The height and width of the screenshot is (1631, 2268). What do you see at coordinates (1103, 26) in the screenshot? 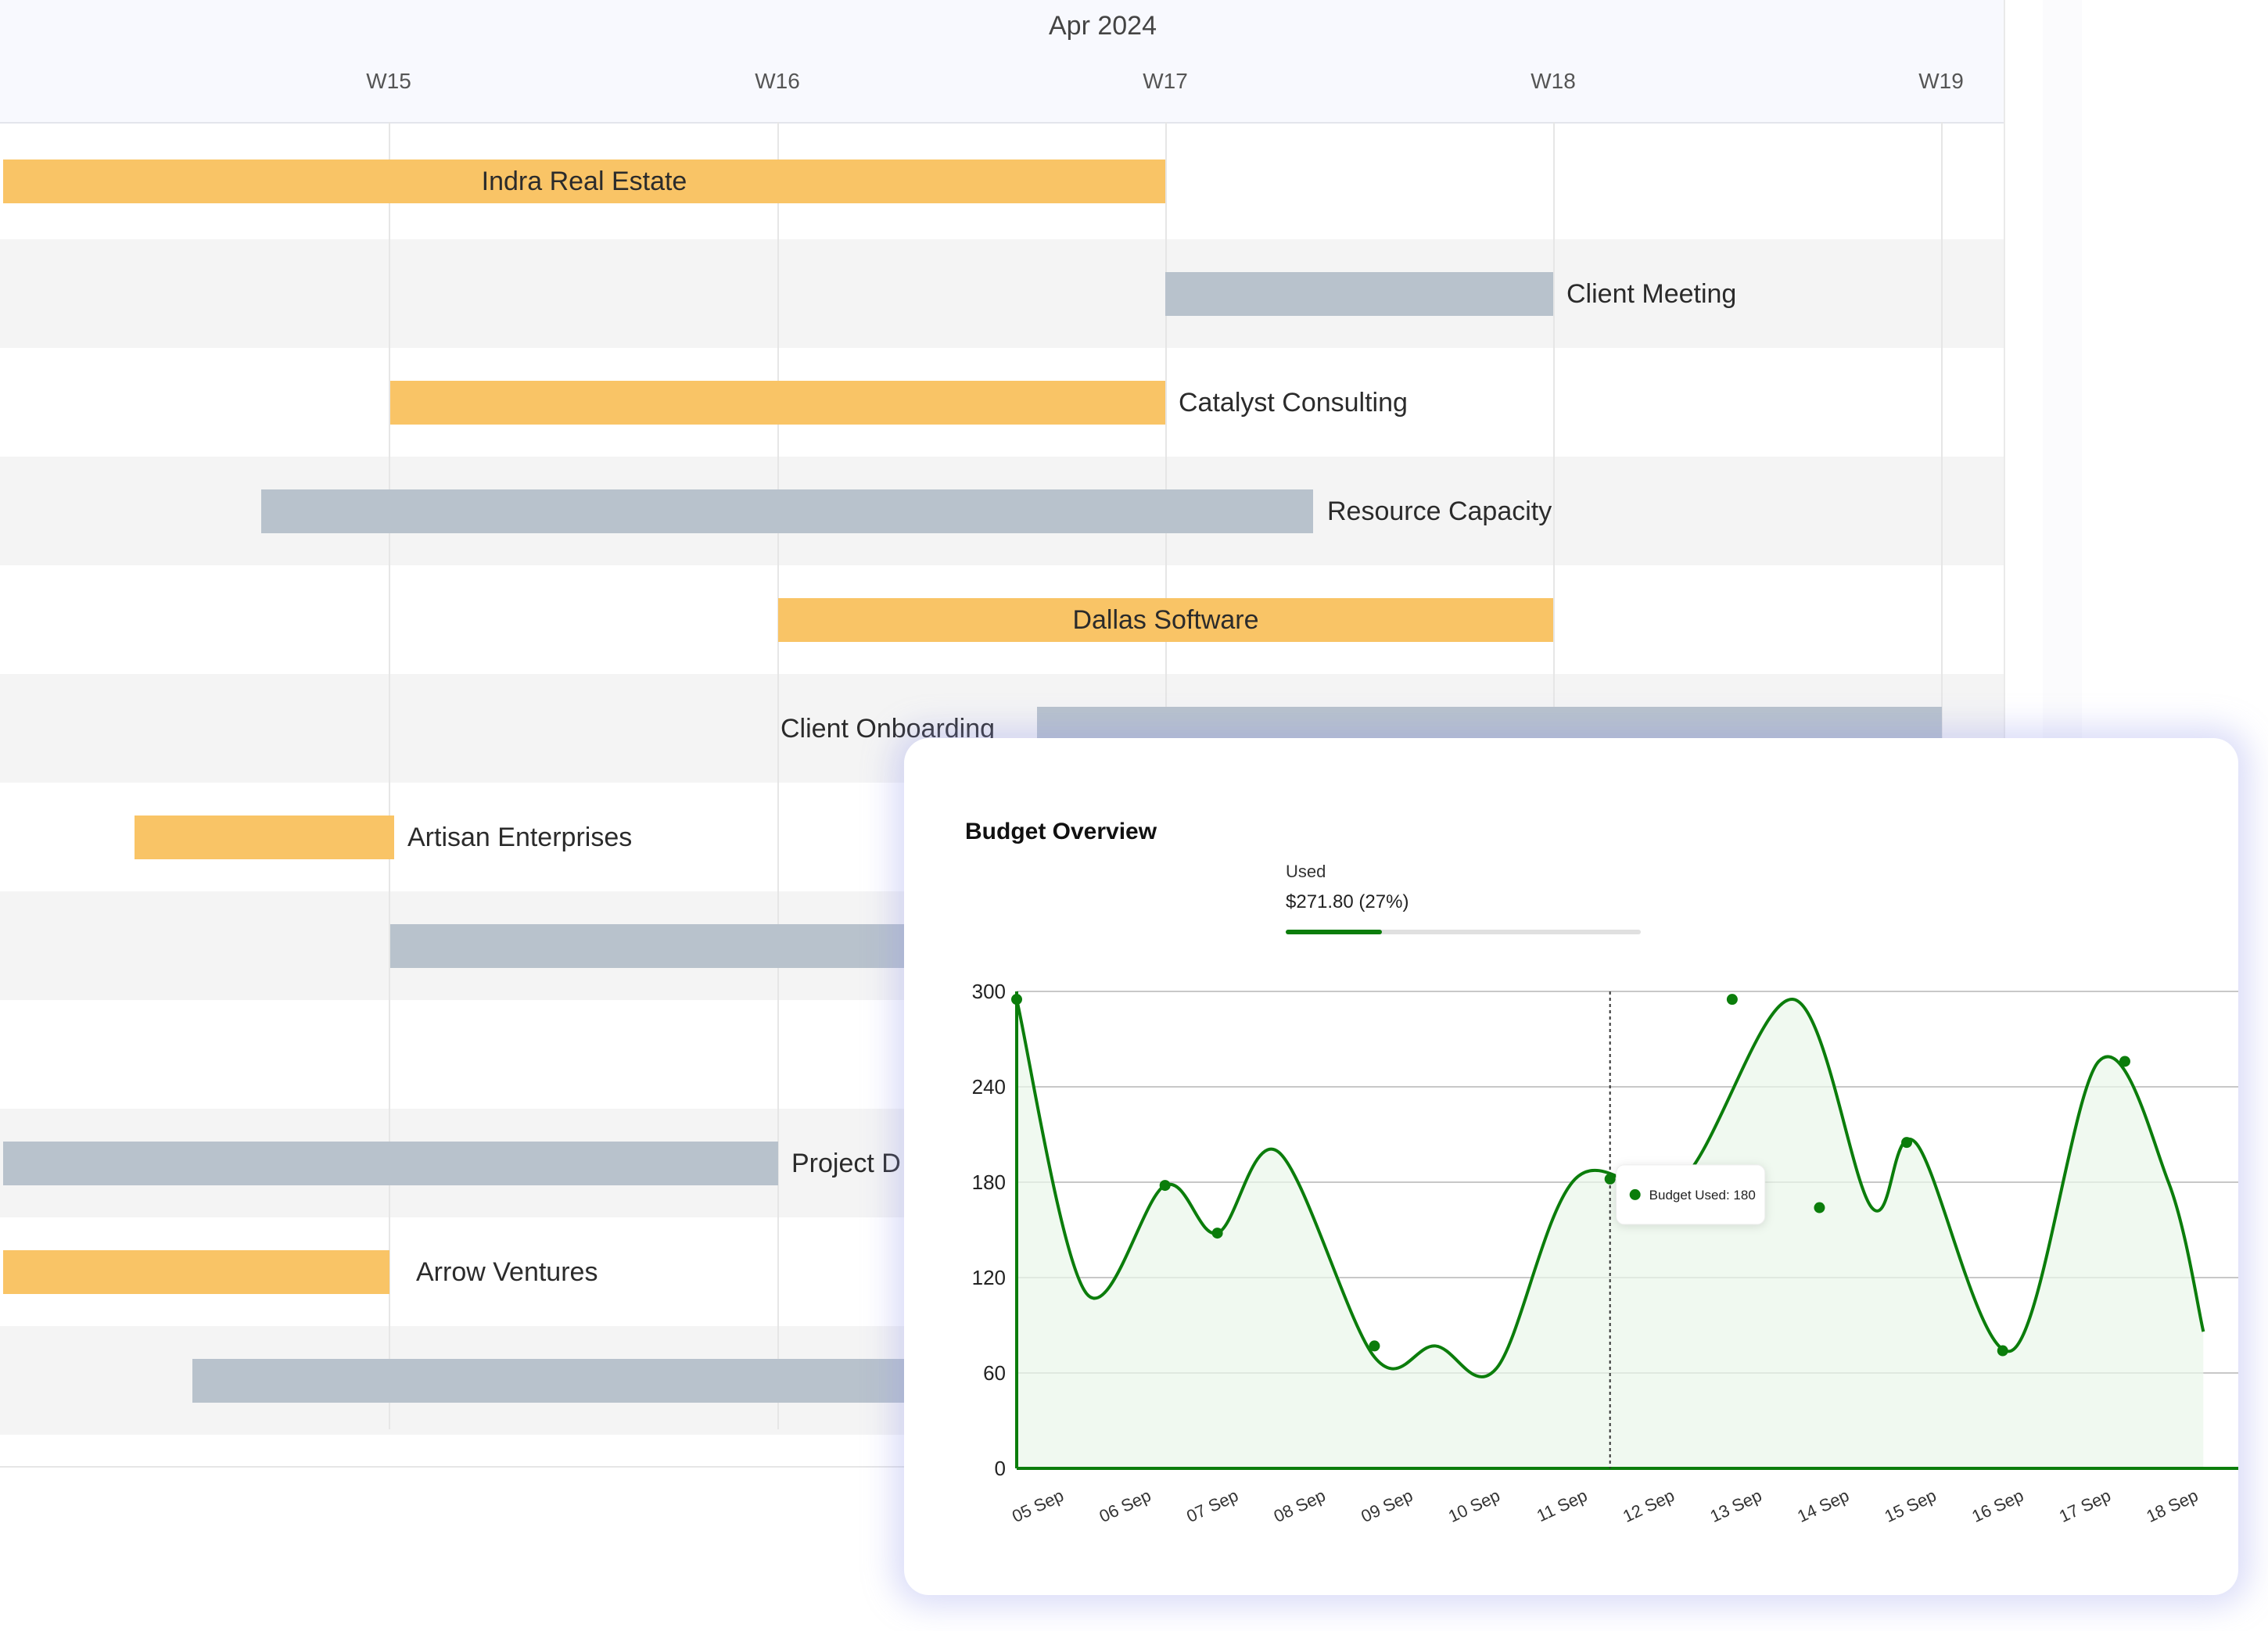
I see `gantt-month-label: Apr 2024` at bounding box center [1103, 26].